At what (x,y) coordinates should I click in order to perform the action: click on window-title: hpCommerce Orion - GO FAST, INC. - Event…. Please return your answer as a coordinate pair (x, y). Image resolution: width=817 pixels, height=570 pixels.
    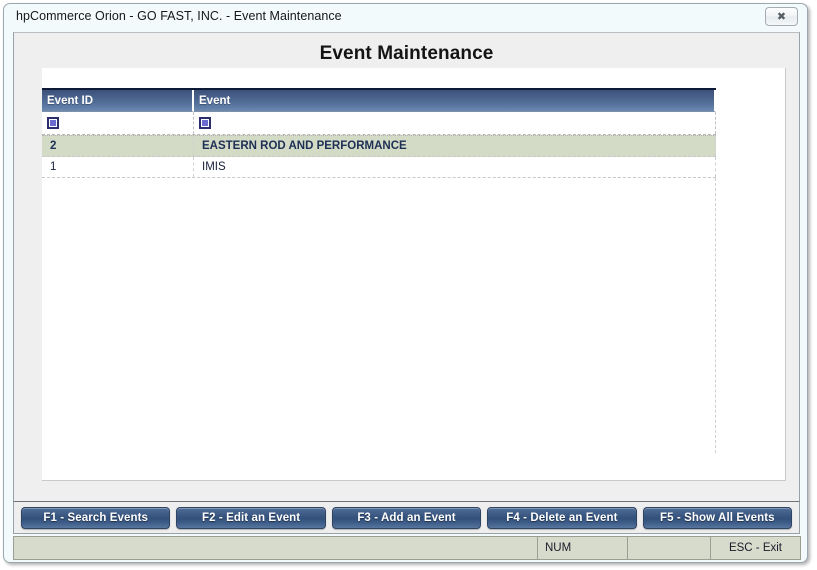
    Looking at the image, I should click on (179, 16).